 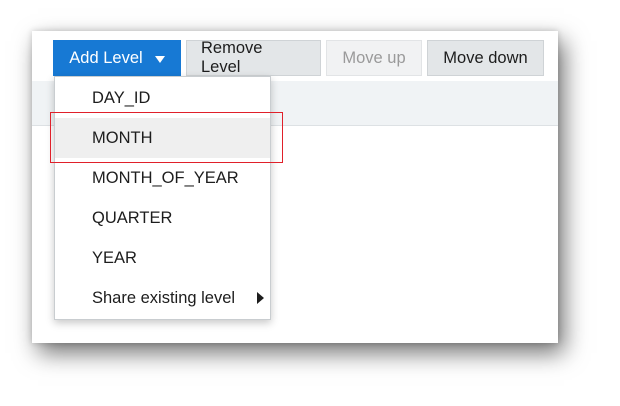 What do you see at coordinates (162, 98) in the screenshot?
I see `menu-item-day-id: DAY_ID` at bounding box center [162, 98].